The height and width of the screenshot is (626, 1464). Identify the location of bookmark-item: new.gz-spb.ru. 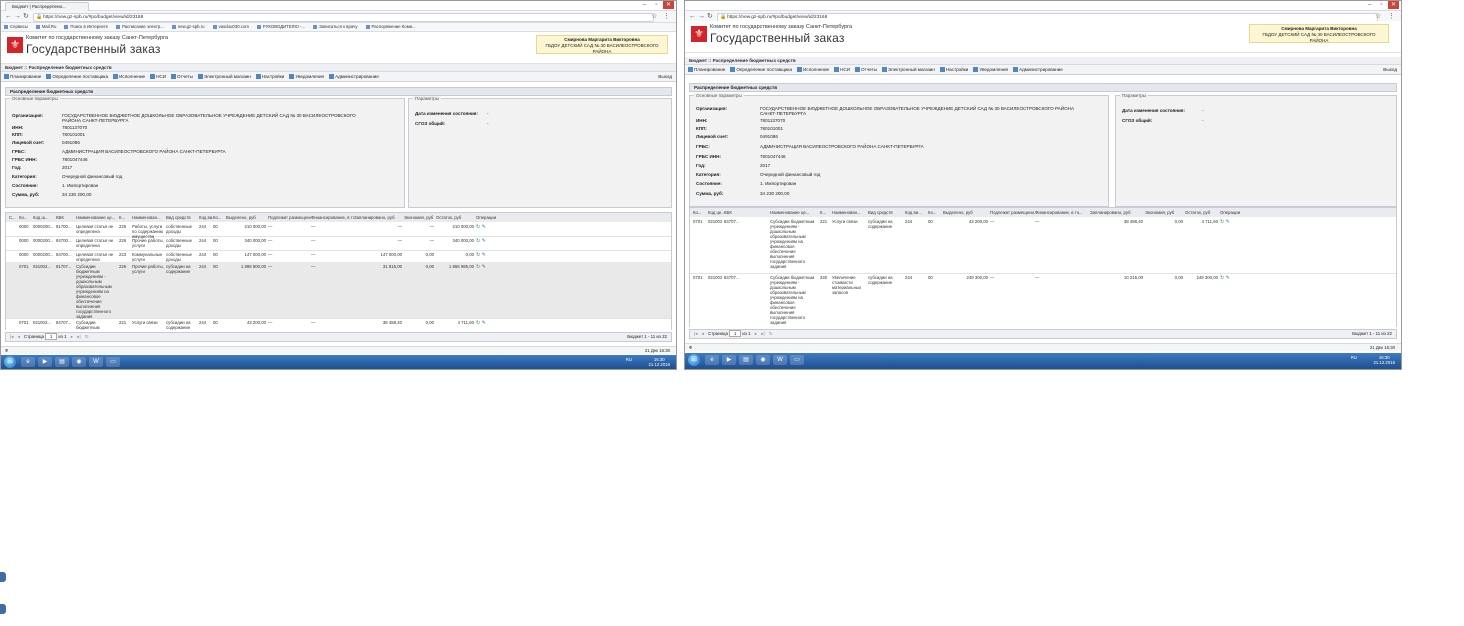
(188, 27).